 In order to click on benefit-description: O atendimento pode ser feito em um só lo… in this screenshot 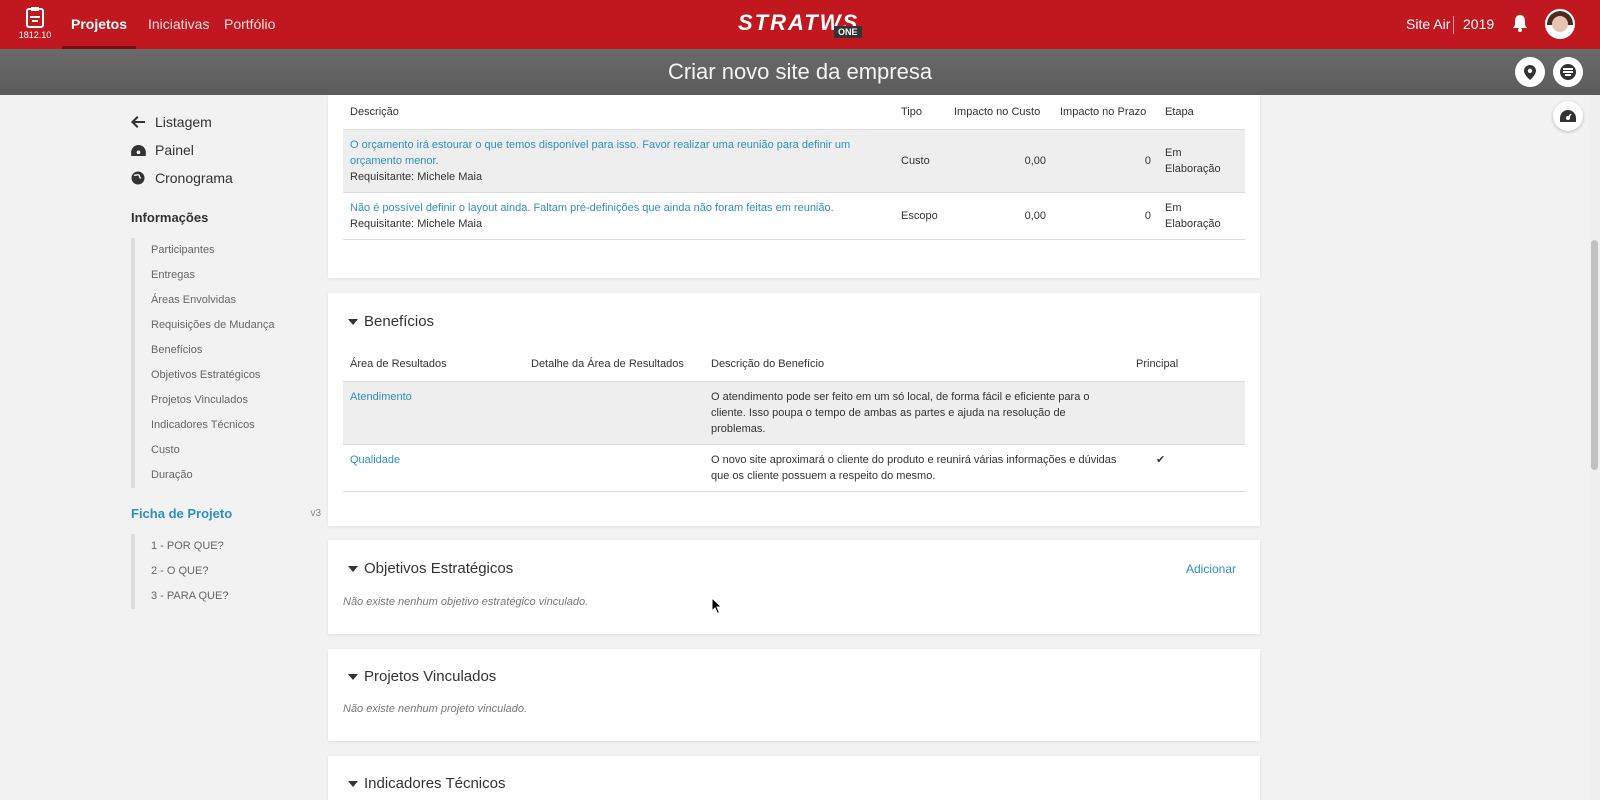, I will do `click(916, 413)`.